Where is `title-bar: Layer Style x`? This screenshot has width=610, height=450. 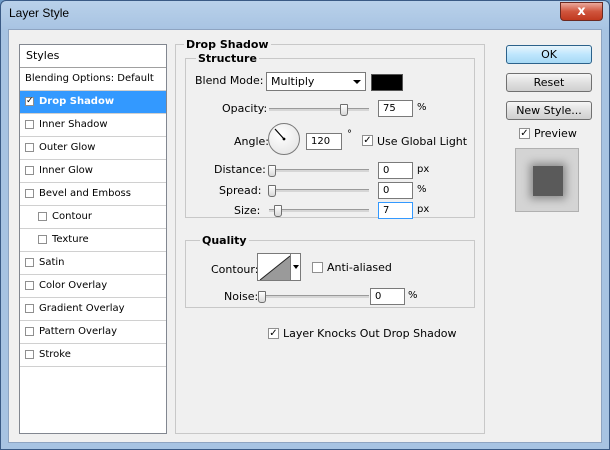 title-bar: Layer Style x is located at coordinates (305, 14).